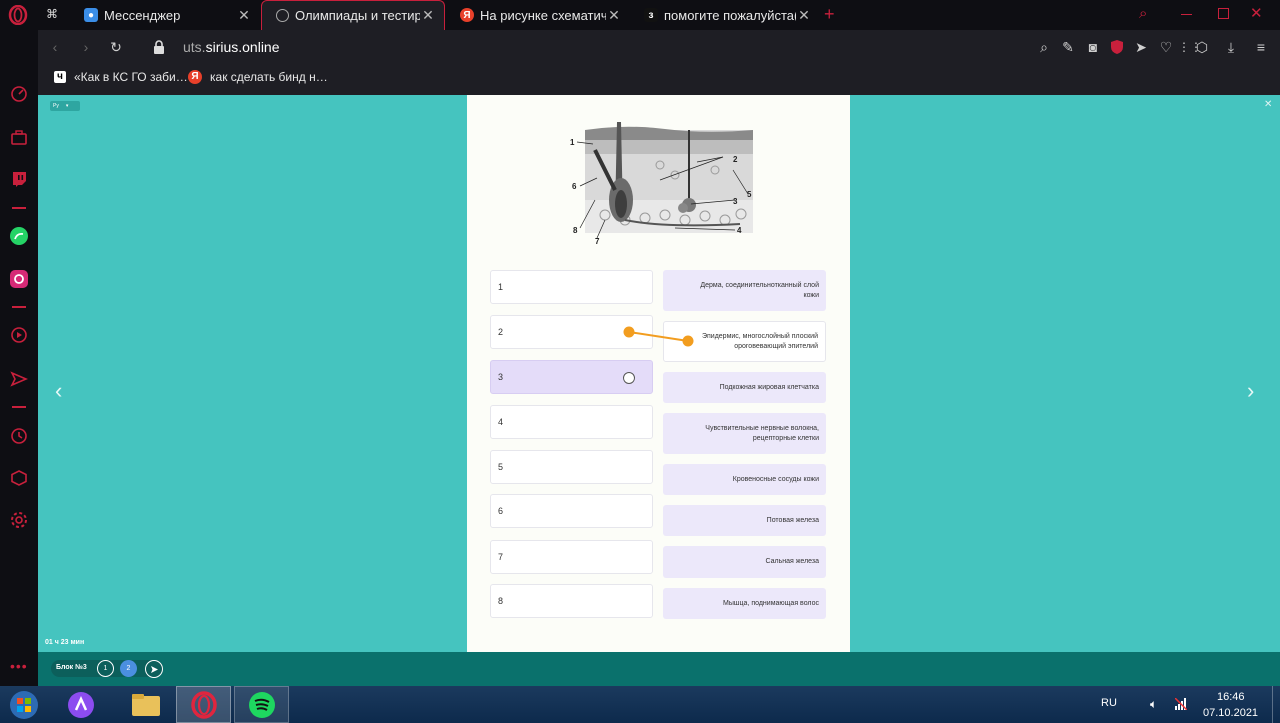  What do you see at coordinates (1250, 391) in the screenshot?
I see `next-arrow-icon: ›` at bounding box center [1250, 391].